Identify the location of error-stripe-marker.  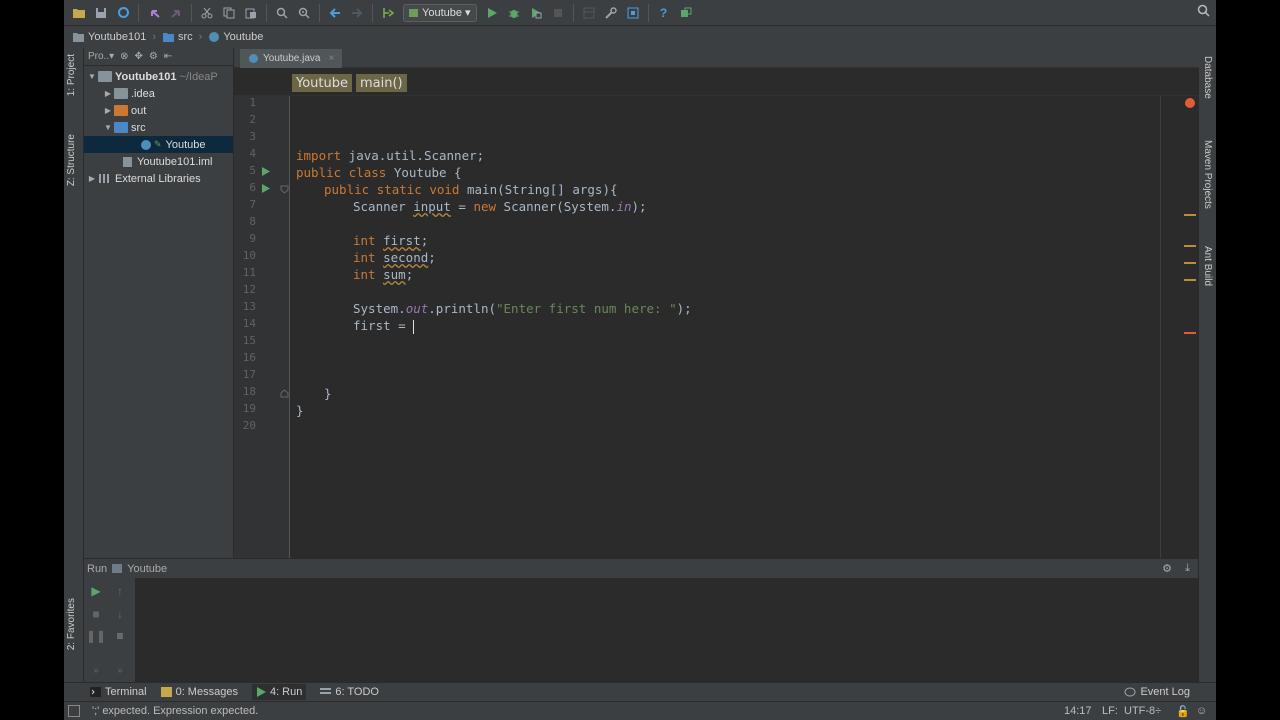
(1190, 333).